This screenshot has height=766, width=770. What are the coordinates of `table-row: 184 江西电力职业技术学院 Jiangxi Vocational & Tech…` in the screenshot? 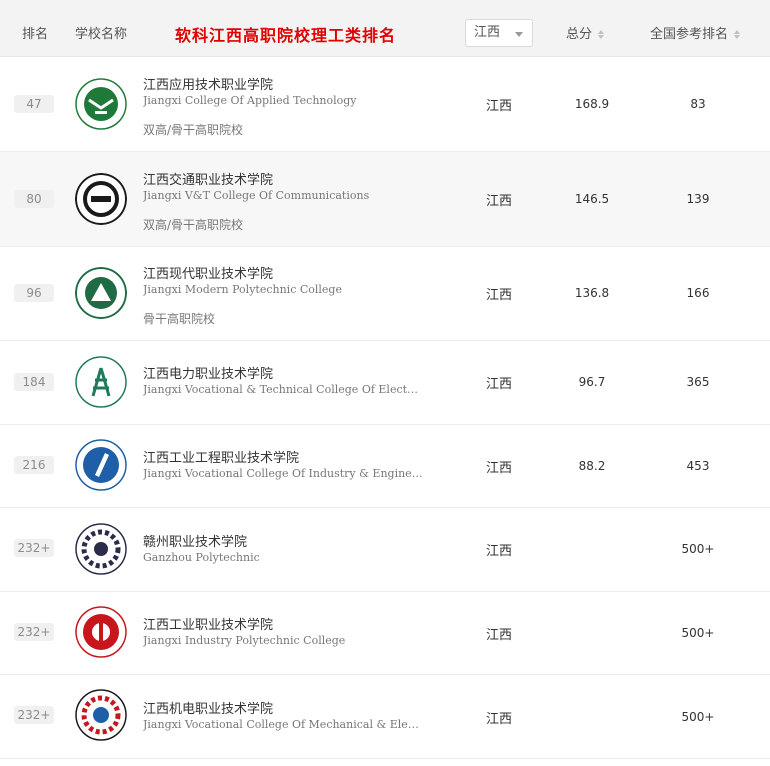 It's located at (385, 383).